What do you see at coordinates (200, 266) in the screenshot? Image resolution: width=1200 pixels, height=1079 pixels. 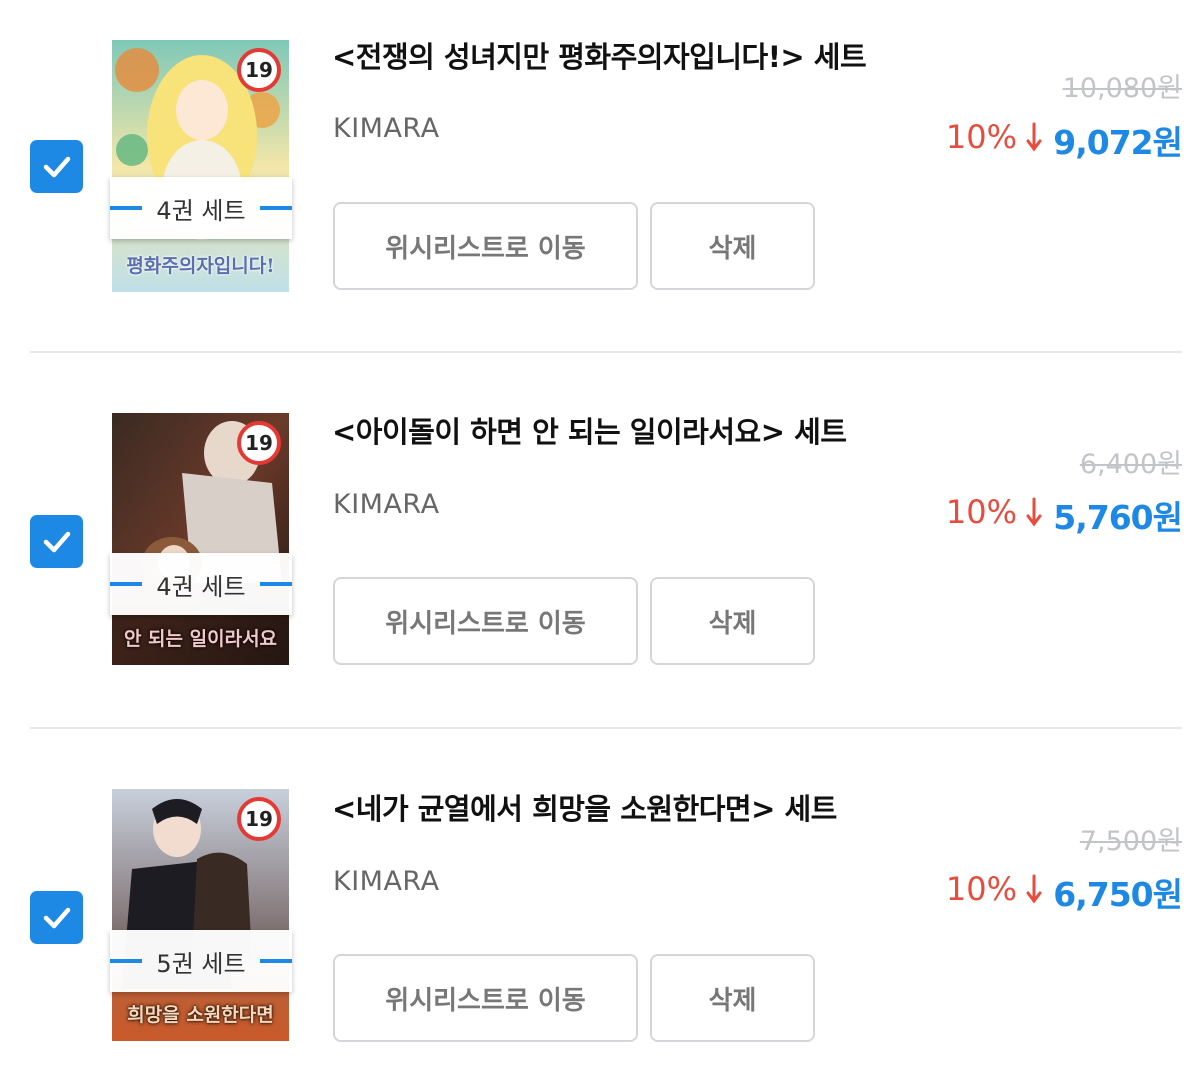 I see `cover-title-text: 평화주의자입니다!` at bounding box center [200, 266].